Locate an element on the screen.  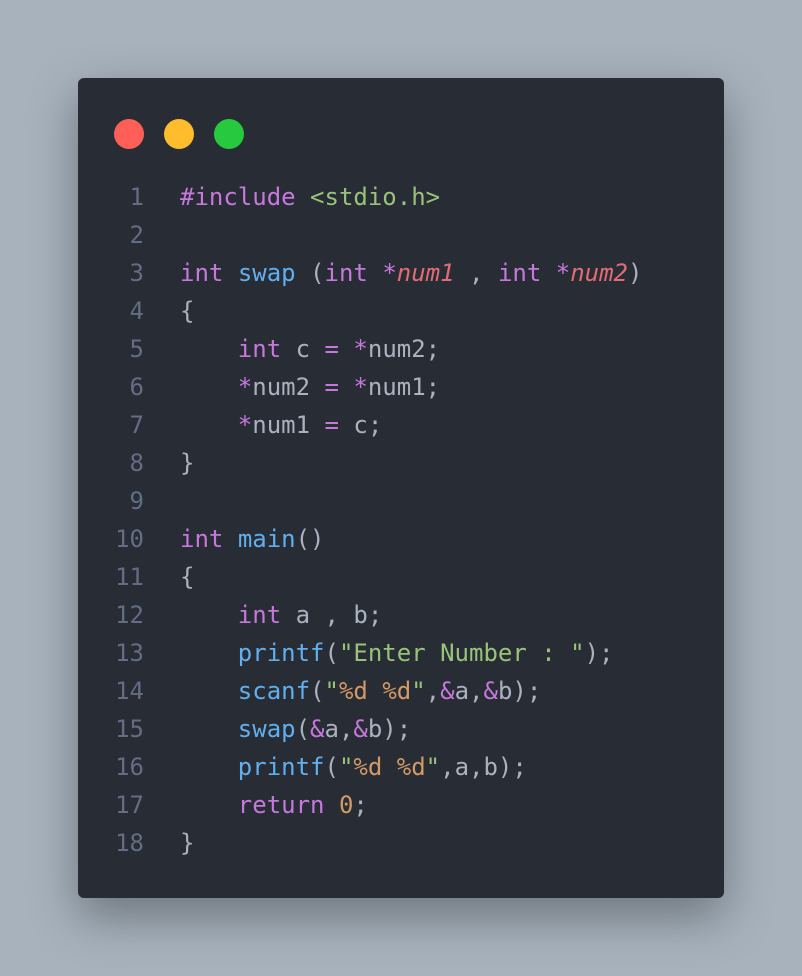
line-code: printf("Enter Number : "); is located at coordinates (397, 653).